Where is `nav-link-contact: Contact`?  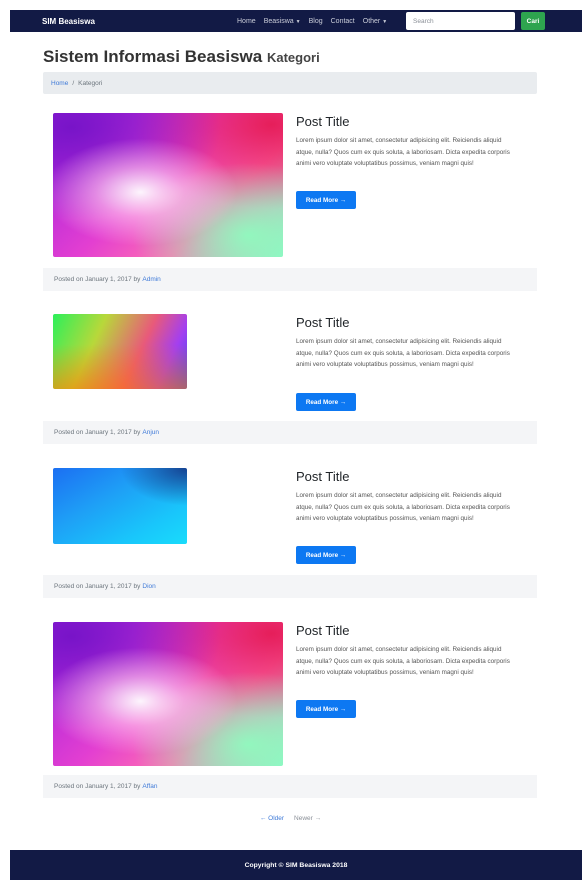 nav-link-contact: Contact is located at coordinates (343, 21).